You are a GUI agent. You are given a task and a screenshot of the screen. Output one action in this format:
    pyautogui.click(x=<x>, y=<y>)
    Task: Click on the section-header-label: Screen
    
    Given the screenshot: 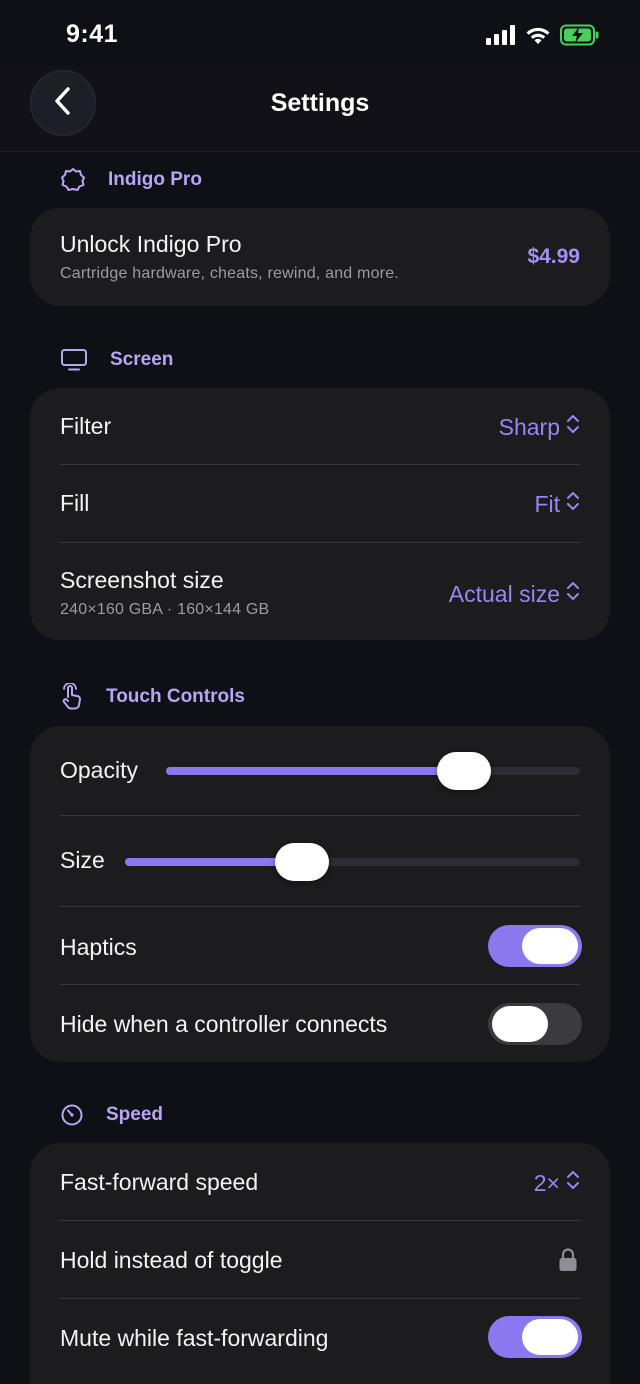 What is the action you would take?
    pyautogui.click(x=142, y=359)
    